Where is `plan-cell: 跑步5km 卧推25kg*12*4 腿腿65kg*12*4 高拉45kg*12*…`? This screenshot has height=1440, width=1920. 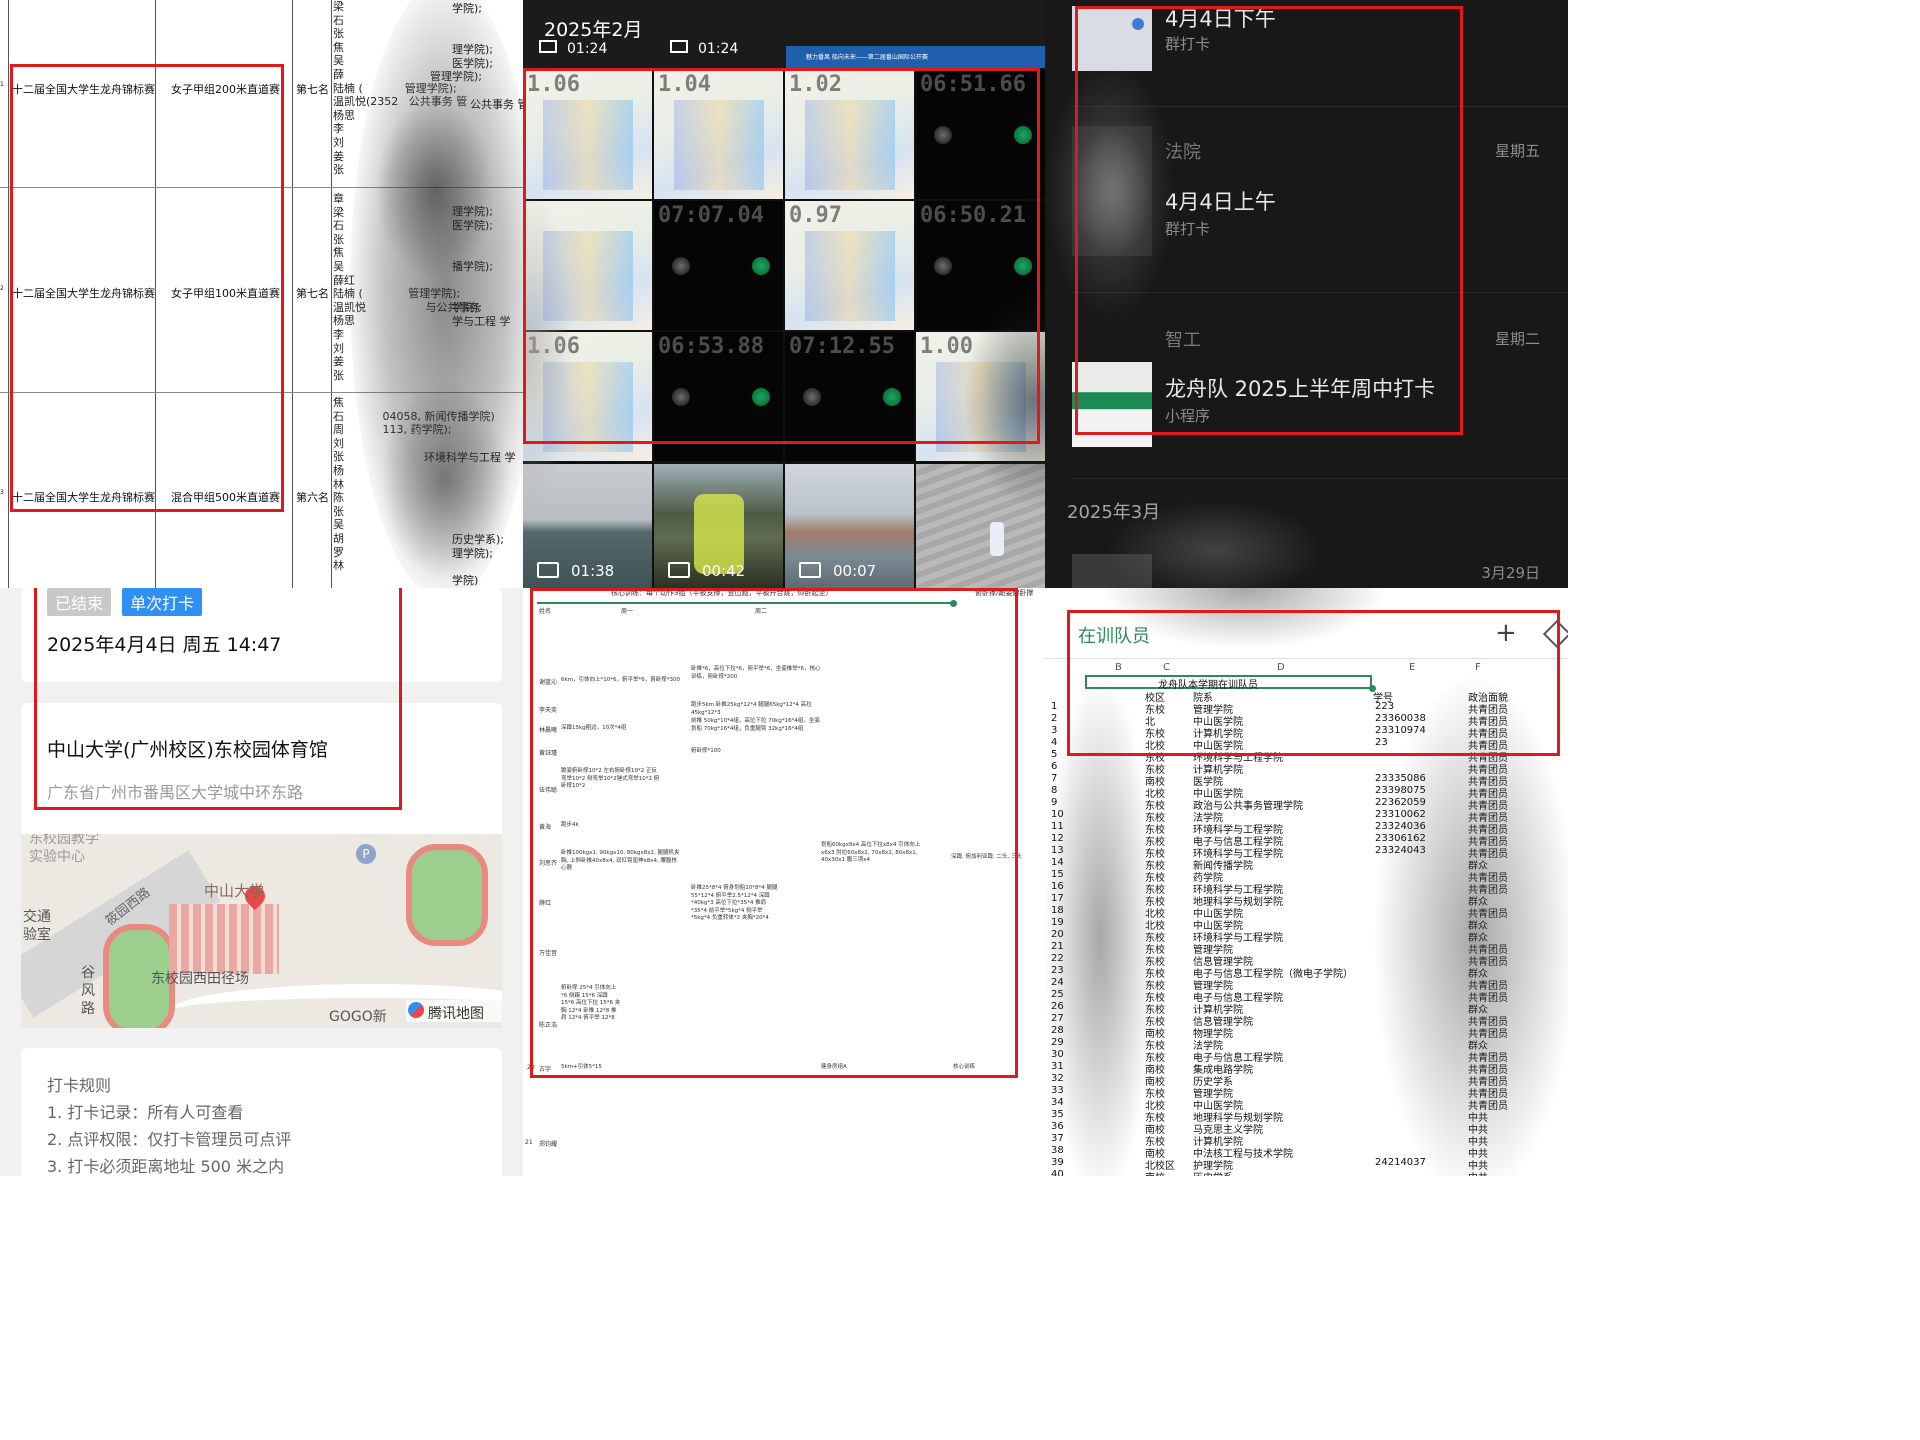 plan-cell: 跑步5km 卧推25kg*12*4 腿腿65kg*12*4 高拉45kg*12*… is located at coordinates (751, 709).